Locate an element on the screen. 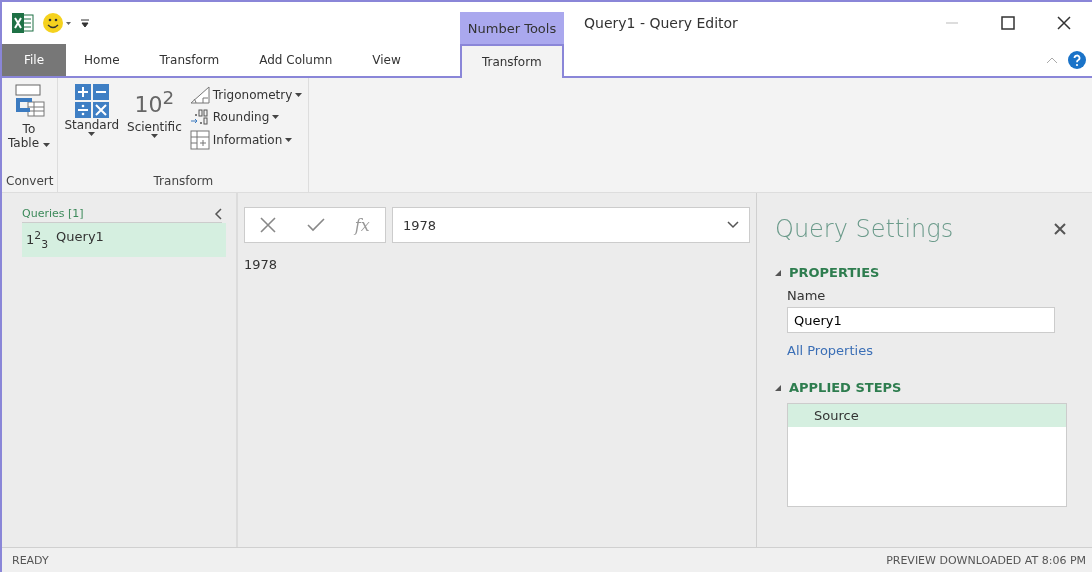 This screenshot has height=572, width=1092. status-text: READY is located at coordinates (30, 560).